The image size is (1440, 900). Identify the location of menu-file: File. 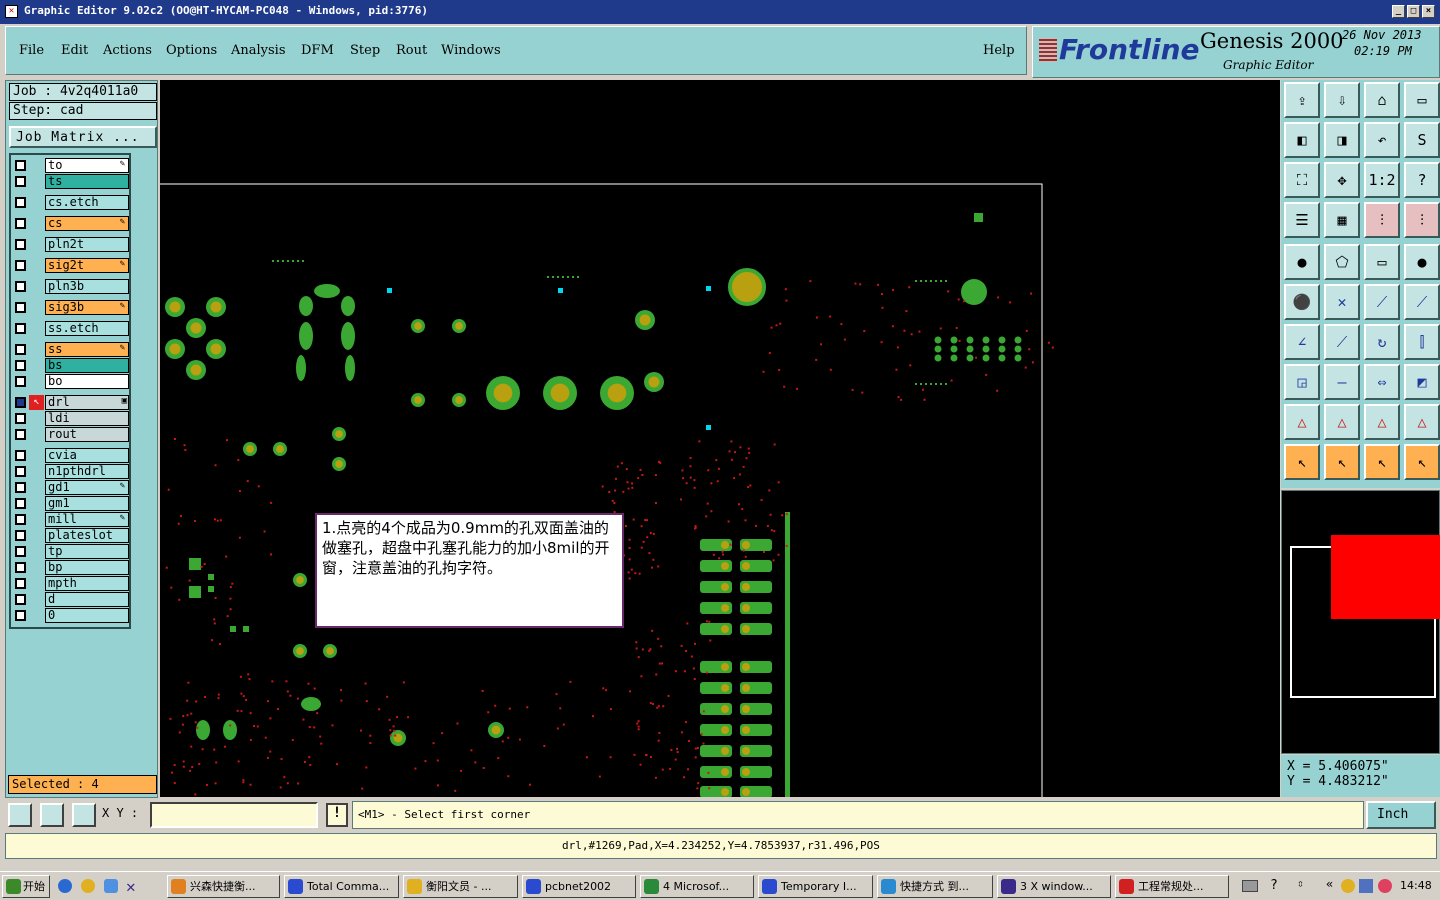
(31, 50).